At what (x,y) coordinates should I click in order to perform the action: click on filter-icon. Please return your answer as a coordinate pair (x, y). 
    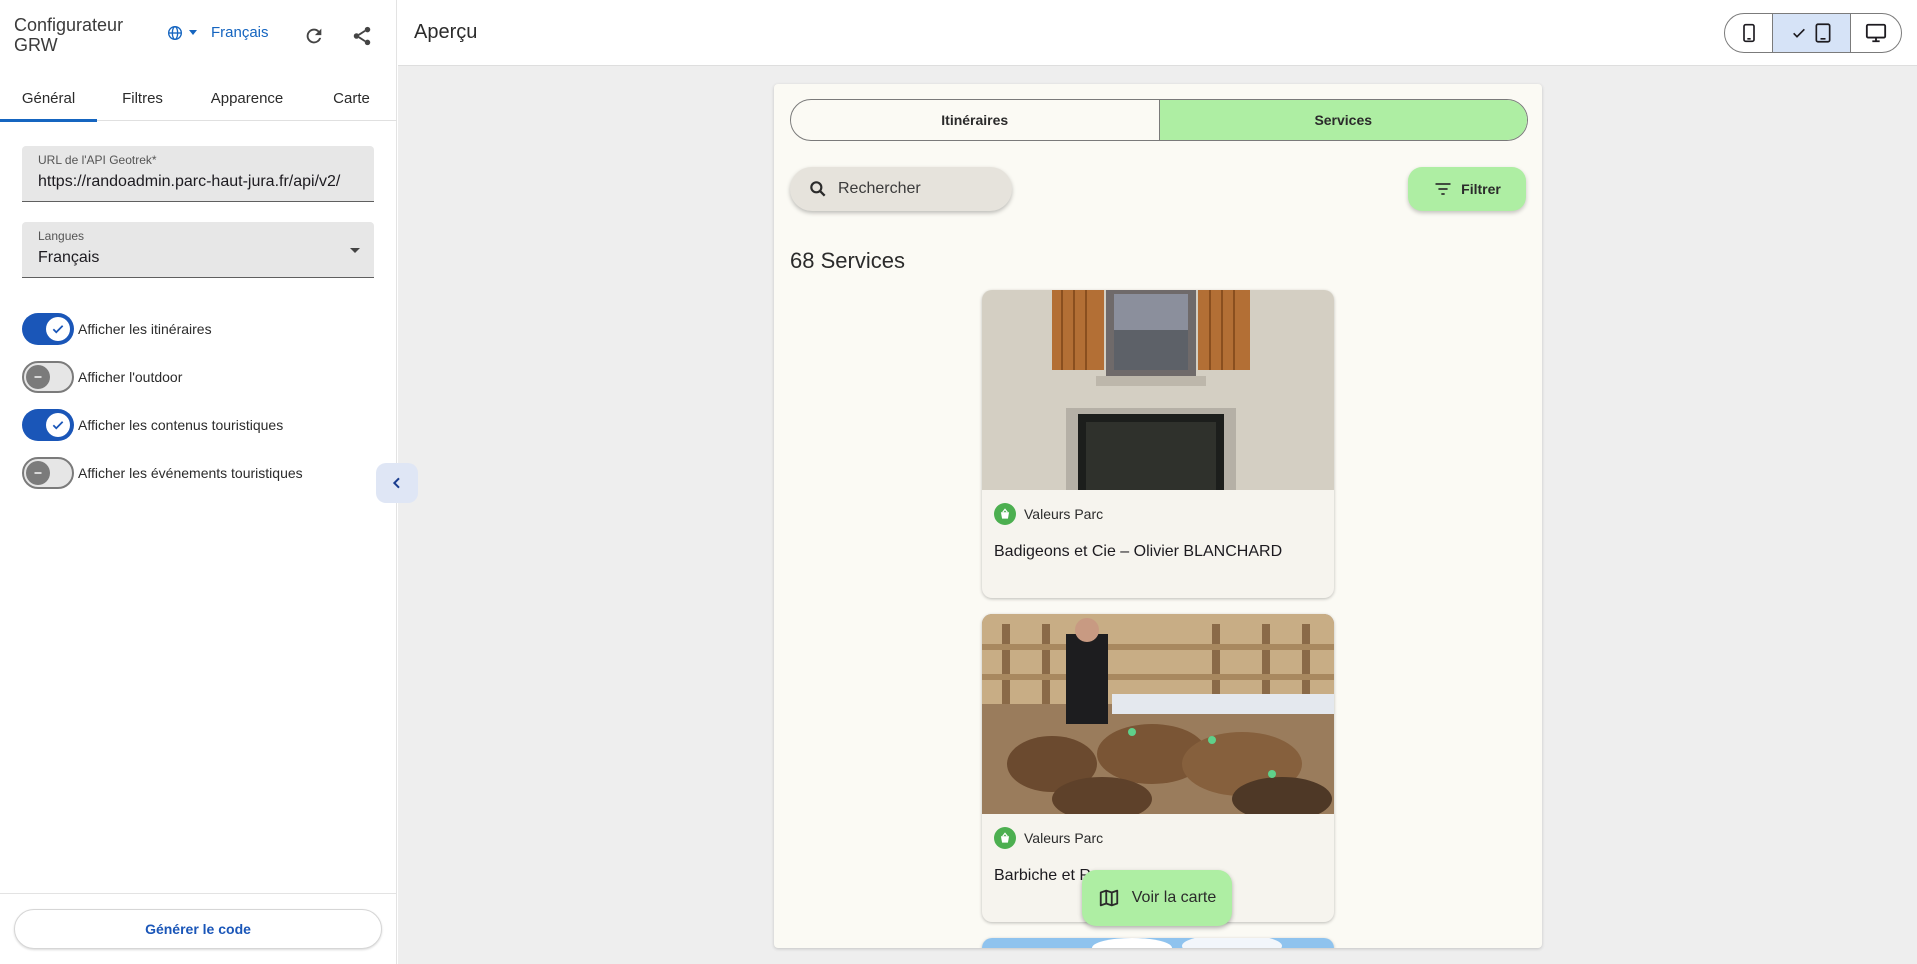
    Looking at the image, I should click on (1443, 189).